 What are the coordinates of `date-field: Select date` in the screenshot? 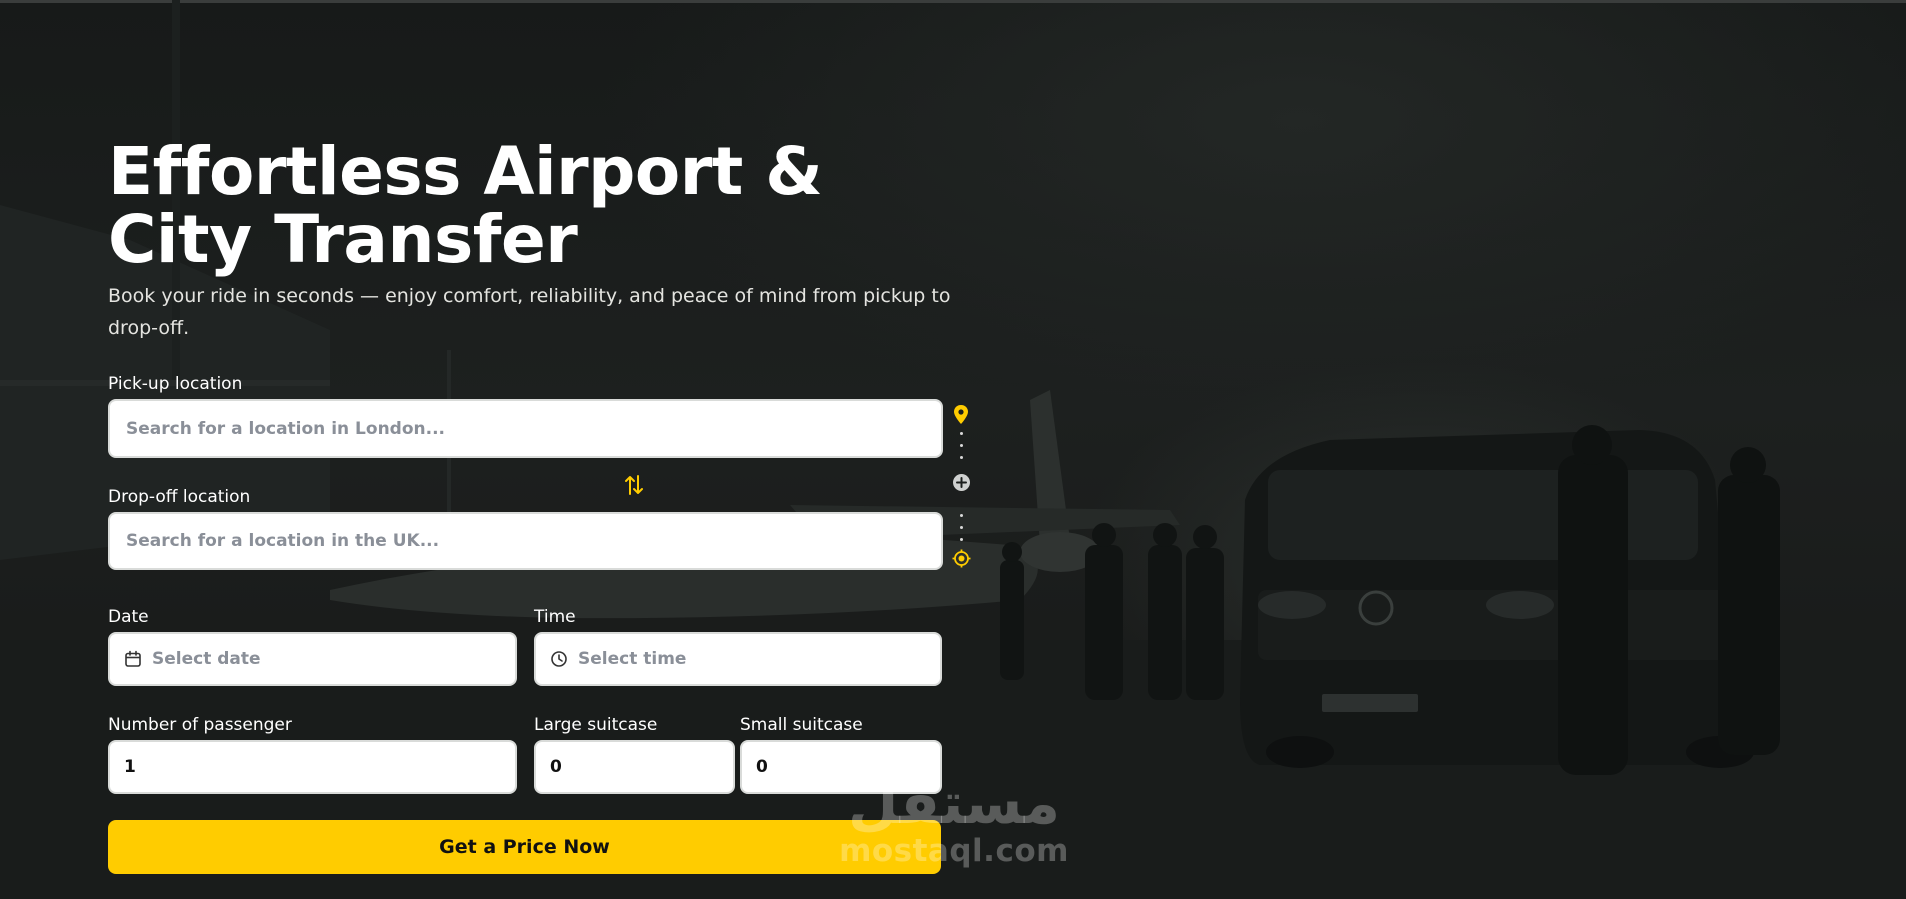 It's located at (312, 659).